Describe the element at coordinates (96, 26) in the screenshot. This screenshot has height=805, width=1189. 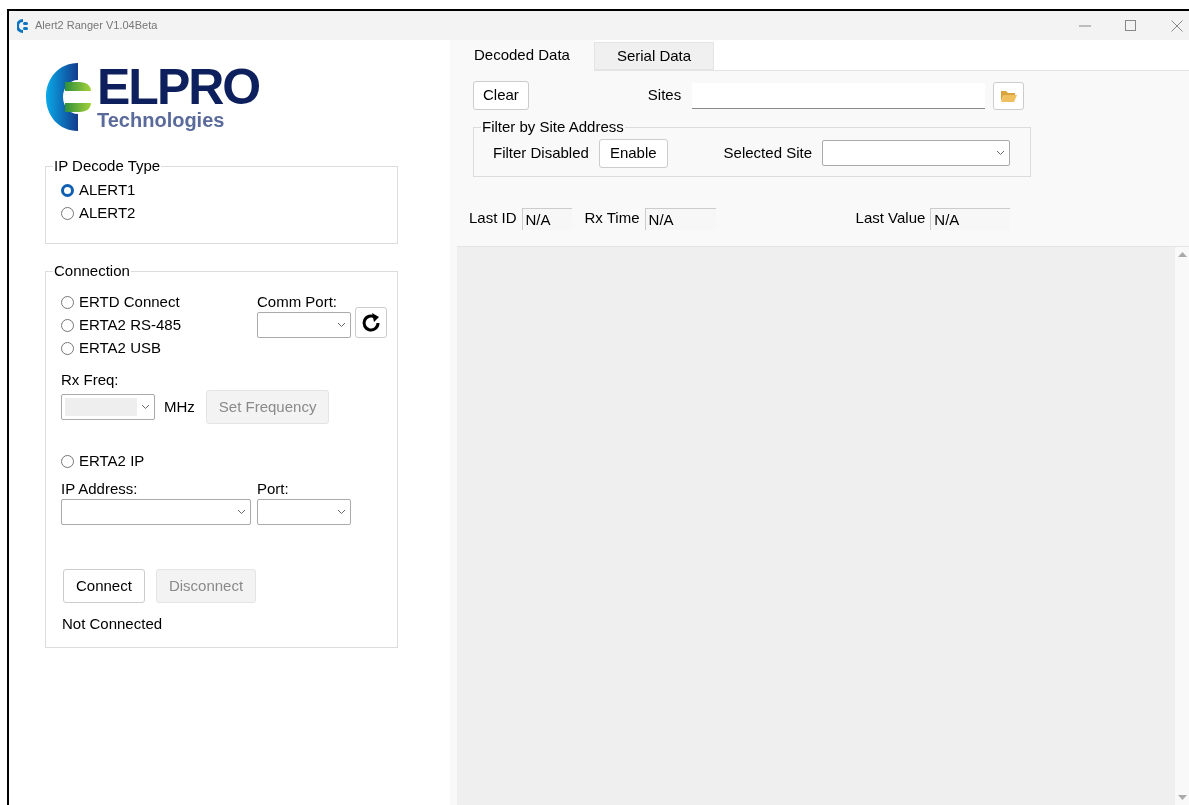
I see `window-title: Alert2 Ranger V1.04Beta` at that location.